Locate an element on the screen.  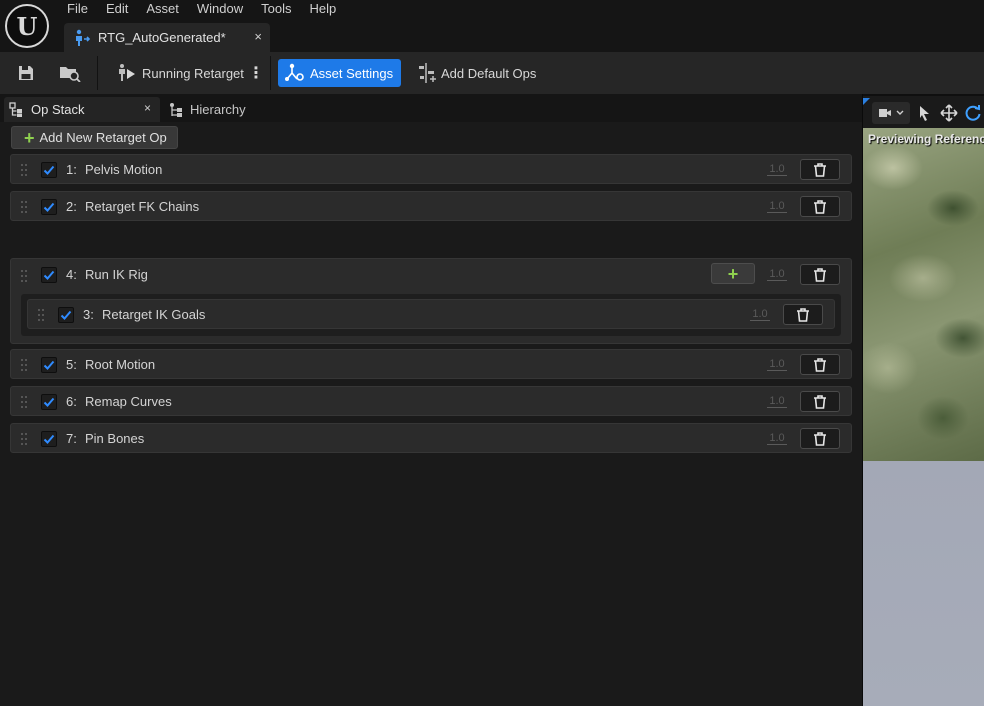
child-ops-container: 3: Retarget IK Goals 1.0 is located at coordinates (431, 315).